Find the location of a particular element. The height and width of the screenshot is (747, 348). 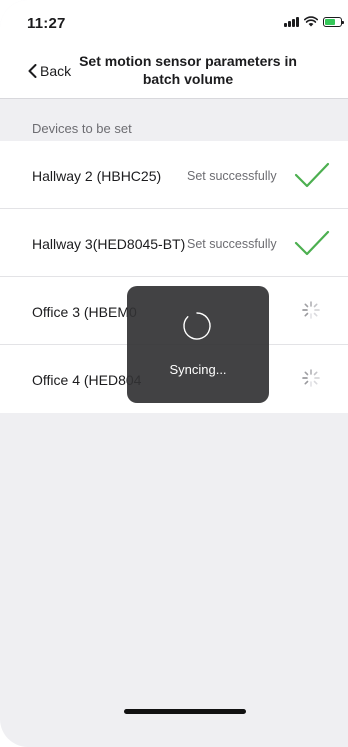

status-bar: 11:27 is located at coordinates (174, 22).